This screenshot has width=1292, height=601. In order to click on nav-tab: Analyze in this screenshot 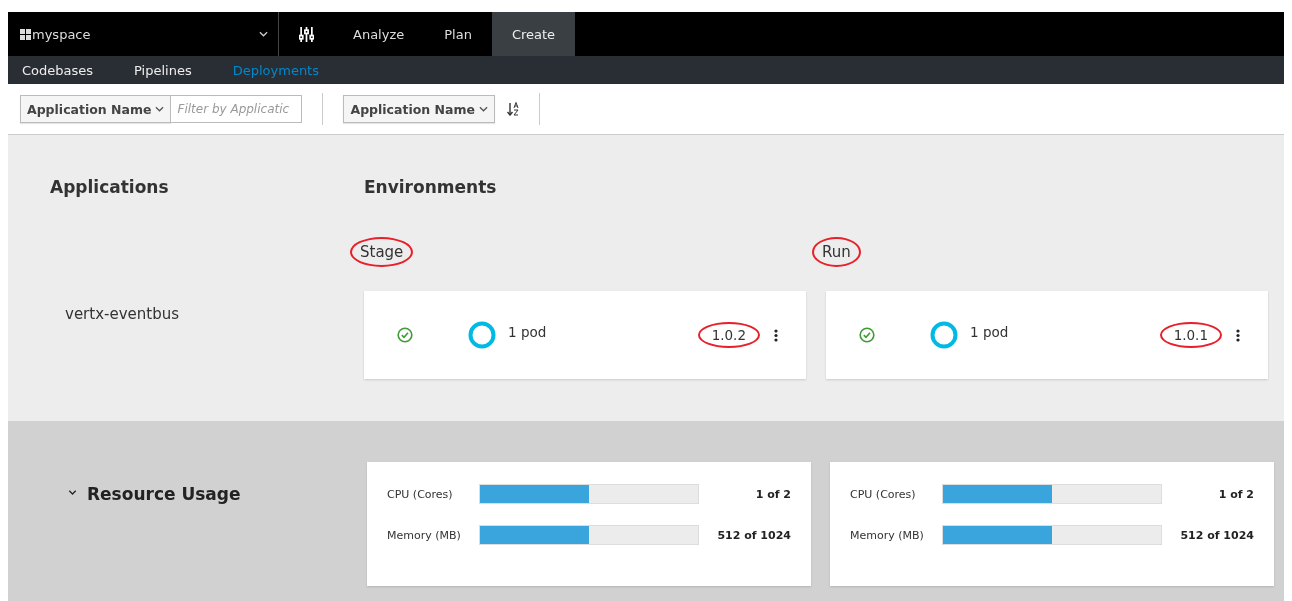, I will do `click(379, 34)`.